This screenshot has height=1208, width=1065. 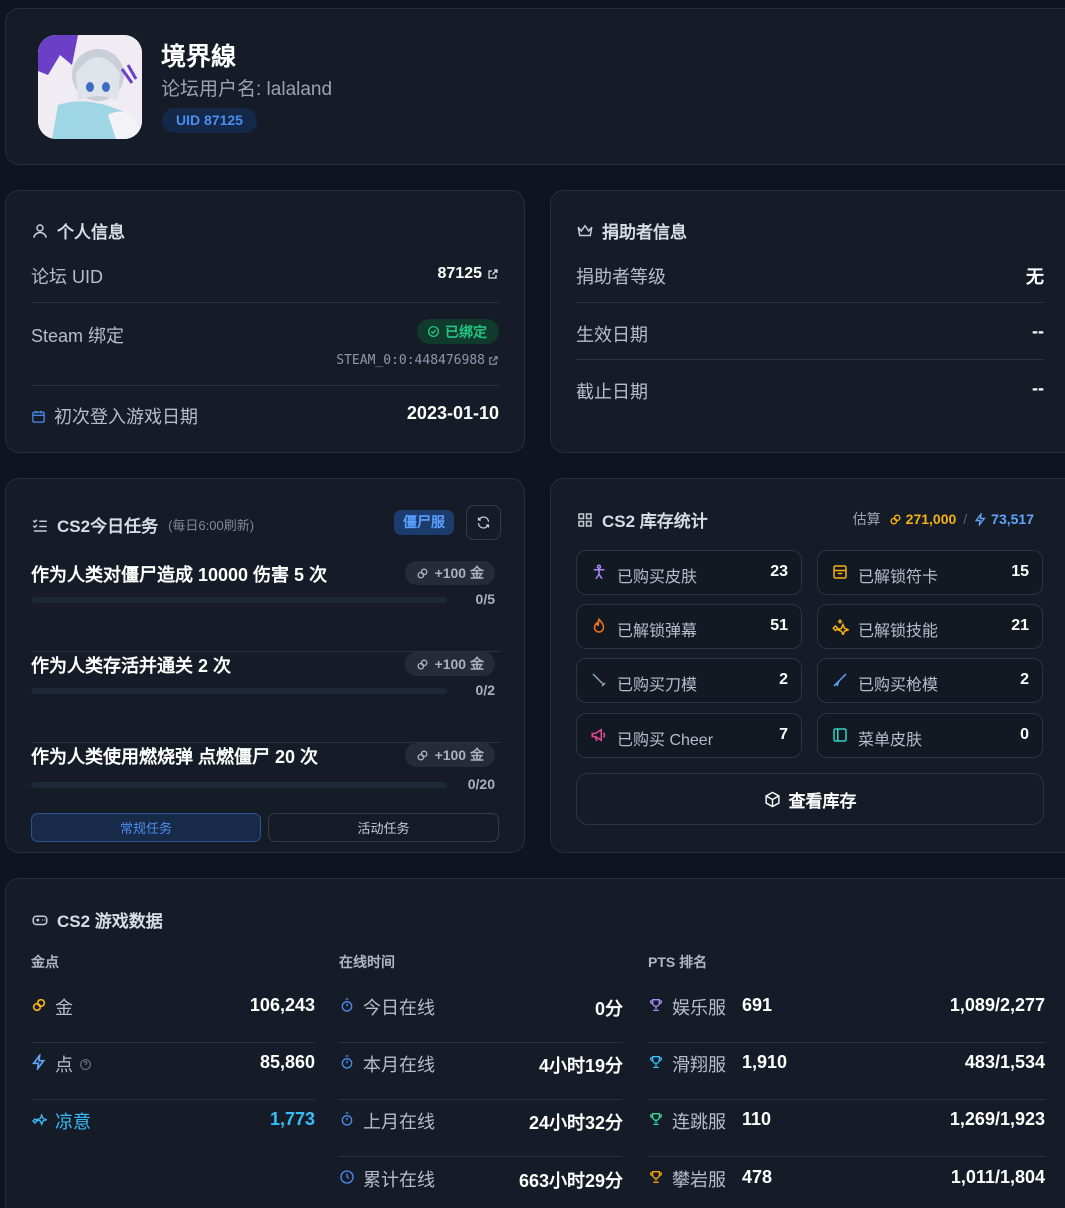 I want to click on forum-uid-link: 87125, so click(x=469, y=274).